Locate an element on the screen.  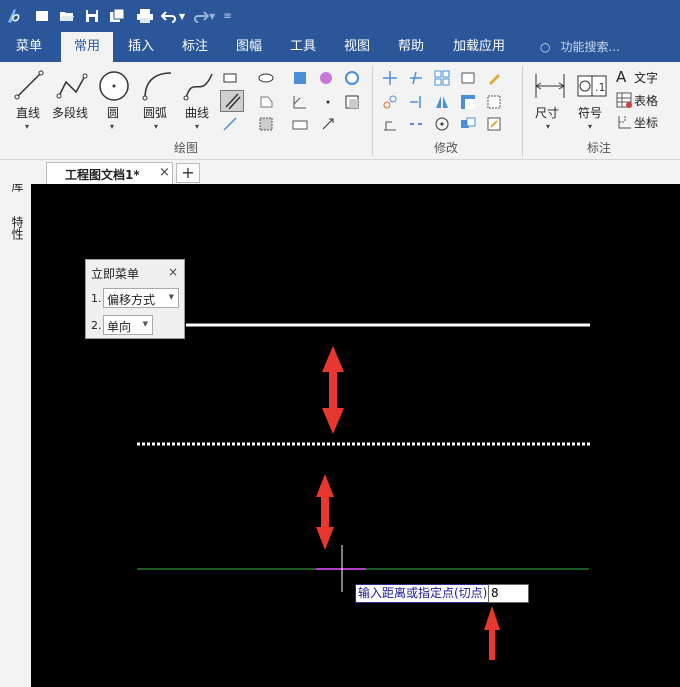
direction-dropdown: 单向 ▼ is located at coordinates (128, 325).